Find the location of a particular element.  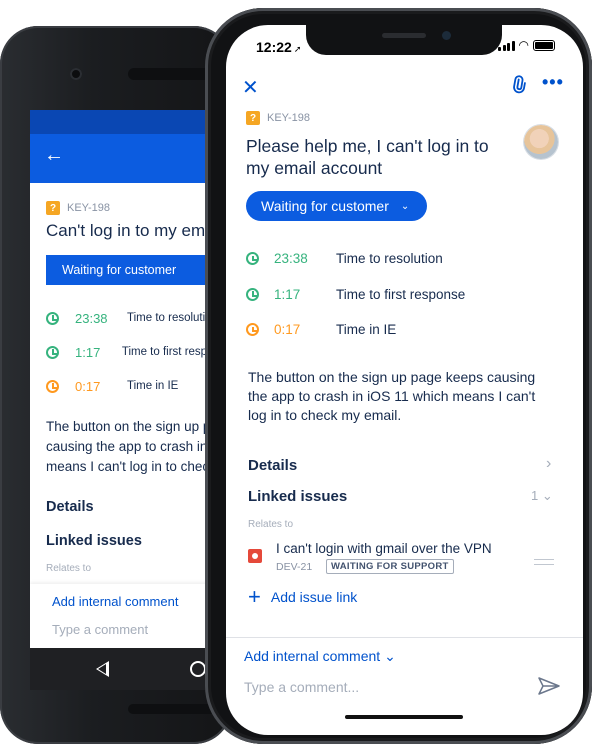

location-icon: ➚ is located at coordinates (297, 49).